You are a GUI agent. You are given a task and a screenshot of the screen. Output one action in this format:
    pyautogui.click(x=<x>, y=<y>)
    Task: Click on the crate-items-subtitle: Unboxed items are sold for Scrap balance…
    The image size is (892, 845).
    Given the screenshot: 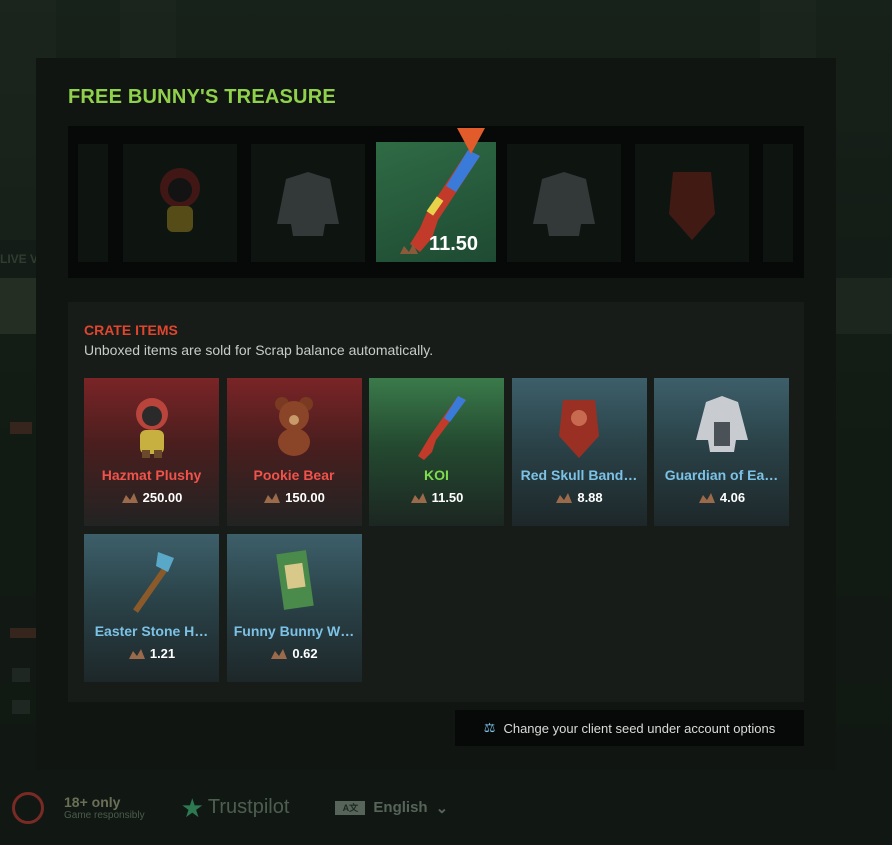 What is the action you would take?
    pyautogui.click(x=259, y=350)
    